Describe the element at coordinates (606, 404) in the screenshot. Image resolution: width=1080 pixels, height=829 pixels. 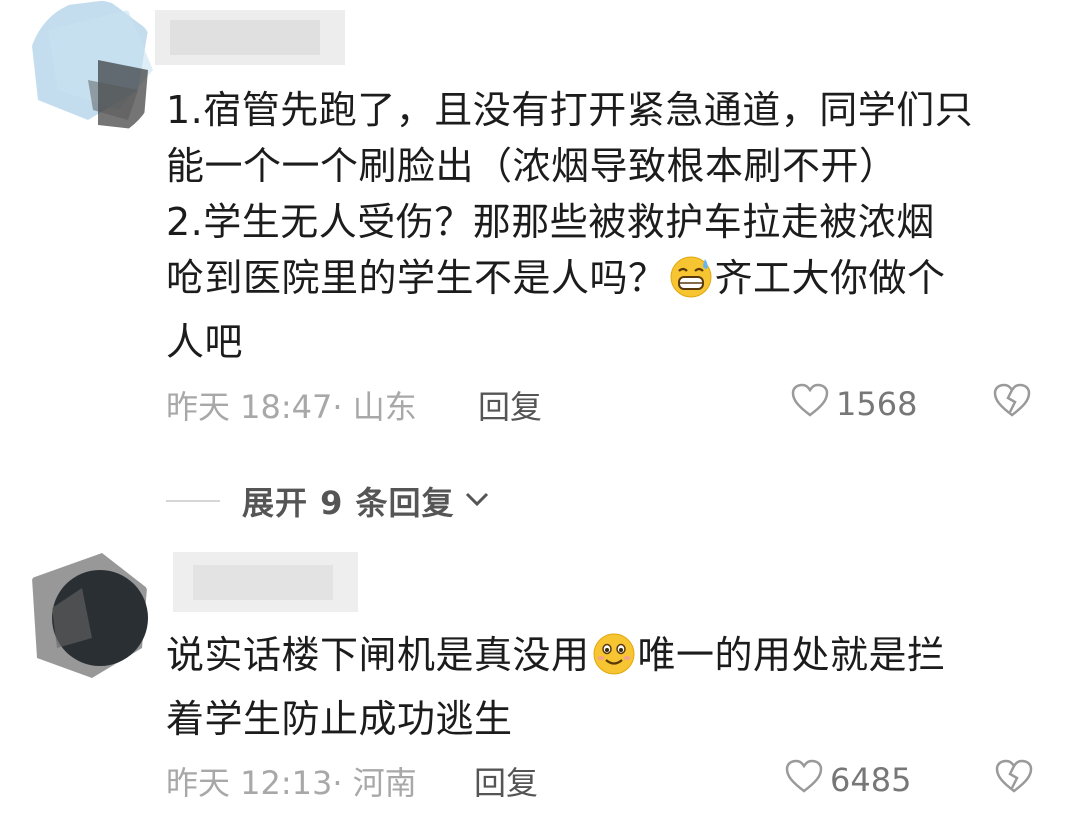
I see `comment-meta: 昨天 18:47· 山东 回复 1568` at that location.